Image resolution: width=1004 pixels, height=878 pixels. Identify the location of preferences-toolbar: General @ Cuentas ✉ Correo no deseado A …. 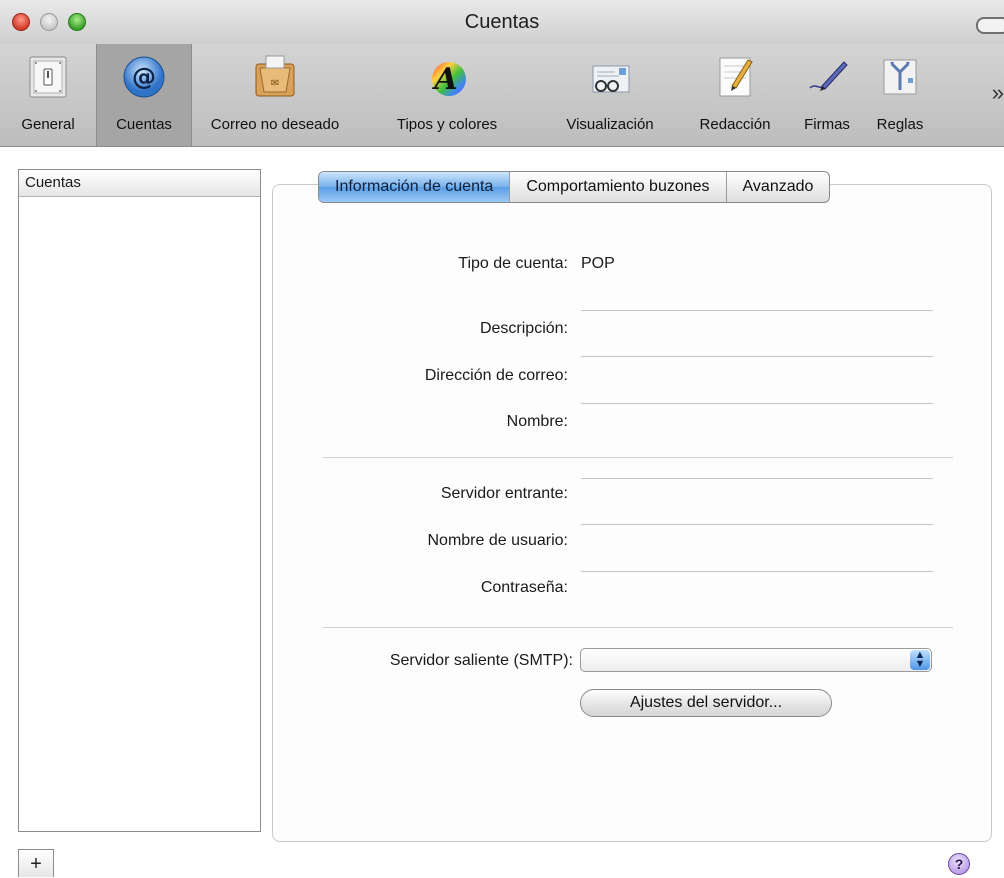
(502, 95).